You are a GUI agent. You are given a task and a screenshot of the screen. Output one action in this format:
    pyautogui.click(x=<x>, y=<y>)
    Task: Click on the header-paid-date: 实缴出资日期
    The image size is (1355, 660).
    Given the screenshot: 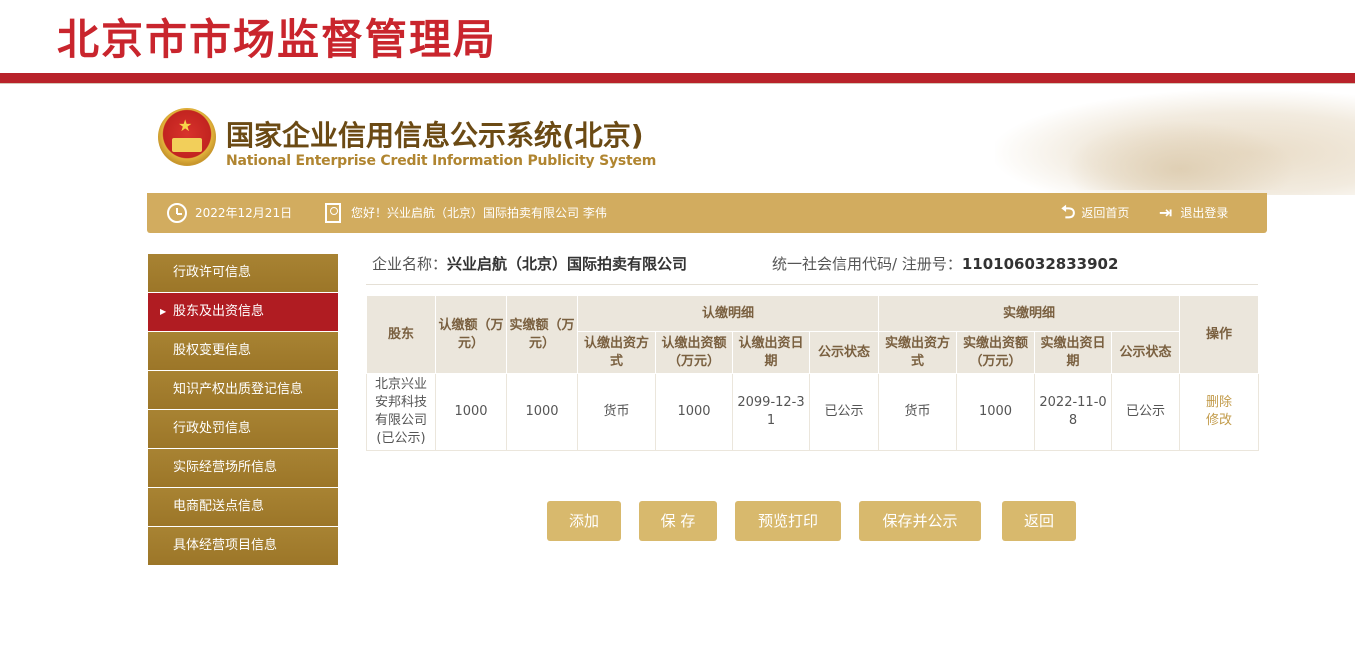 What is the action you would take?
    pyautogui.click(x=1073, y=352)
    